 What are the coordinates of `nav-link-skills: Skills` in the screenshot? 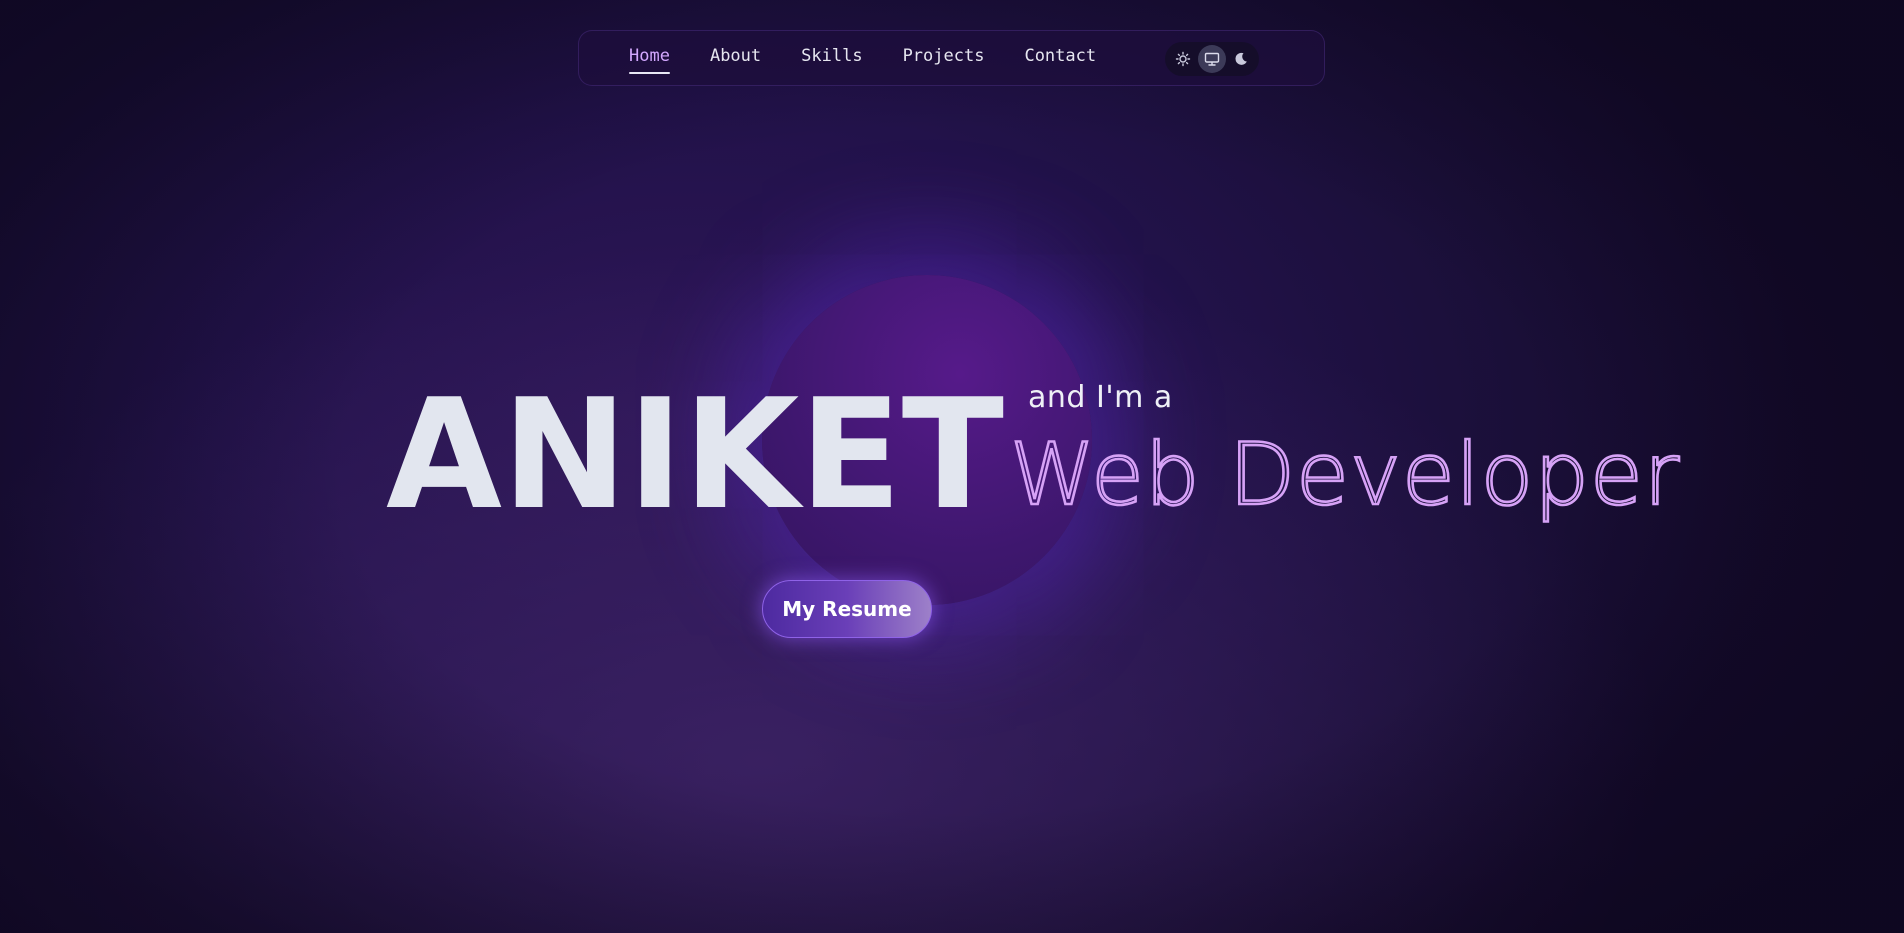 It's located at (831, 58).